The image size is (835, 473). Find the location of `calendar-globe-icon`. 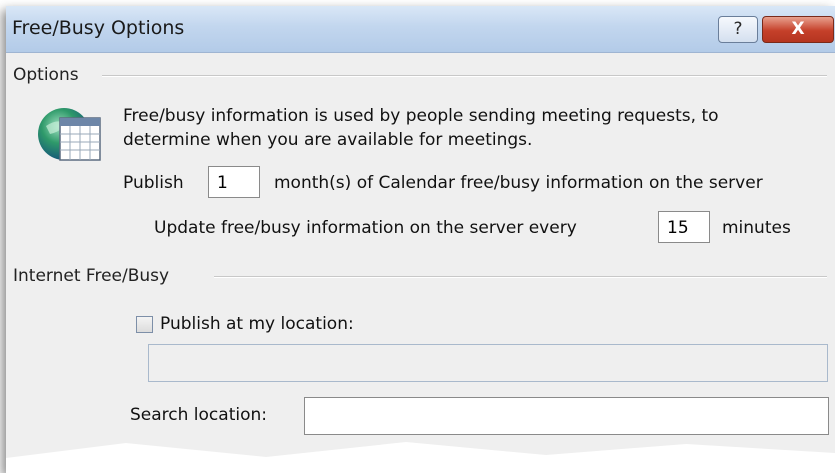

calendar-globe-icon is located at coordinates (69, 134).